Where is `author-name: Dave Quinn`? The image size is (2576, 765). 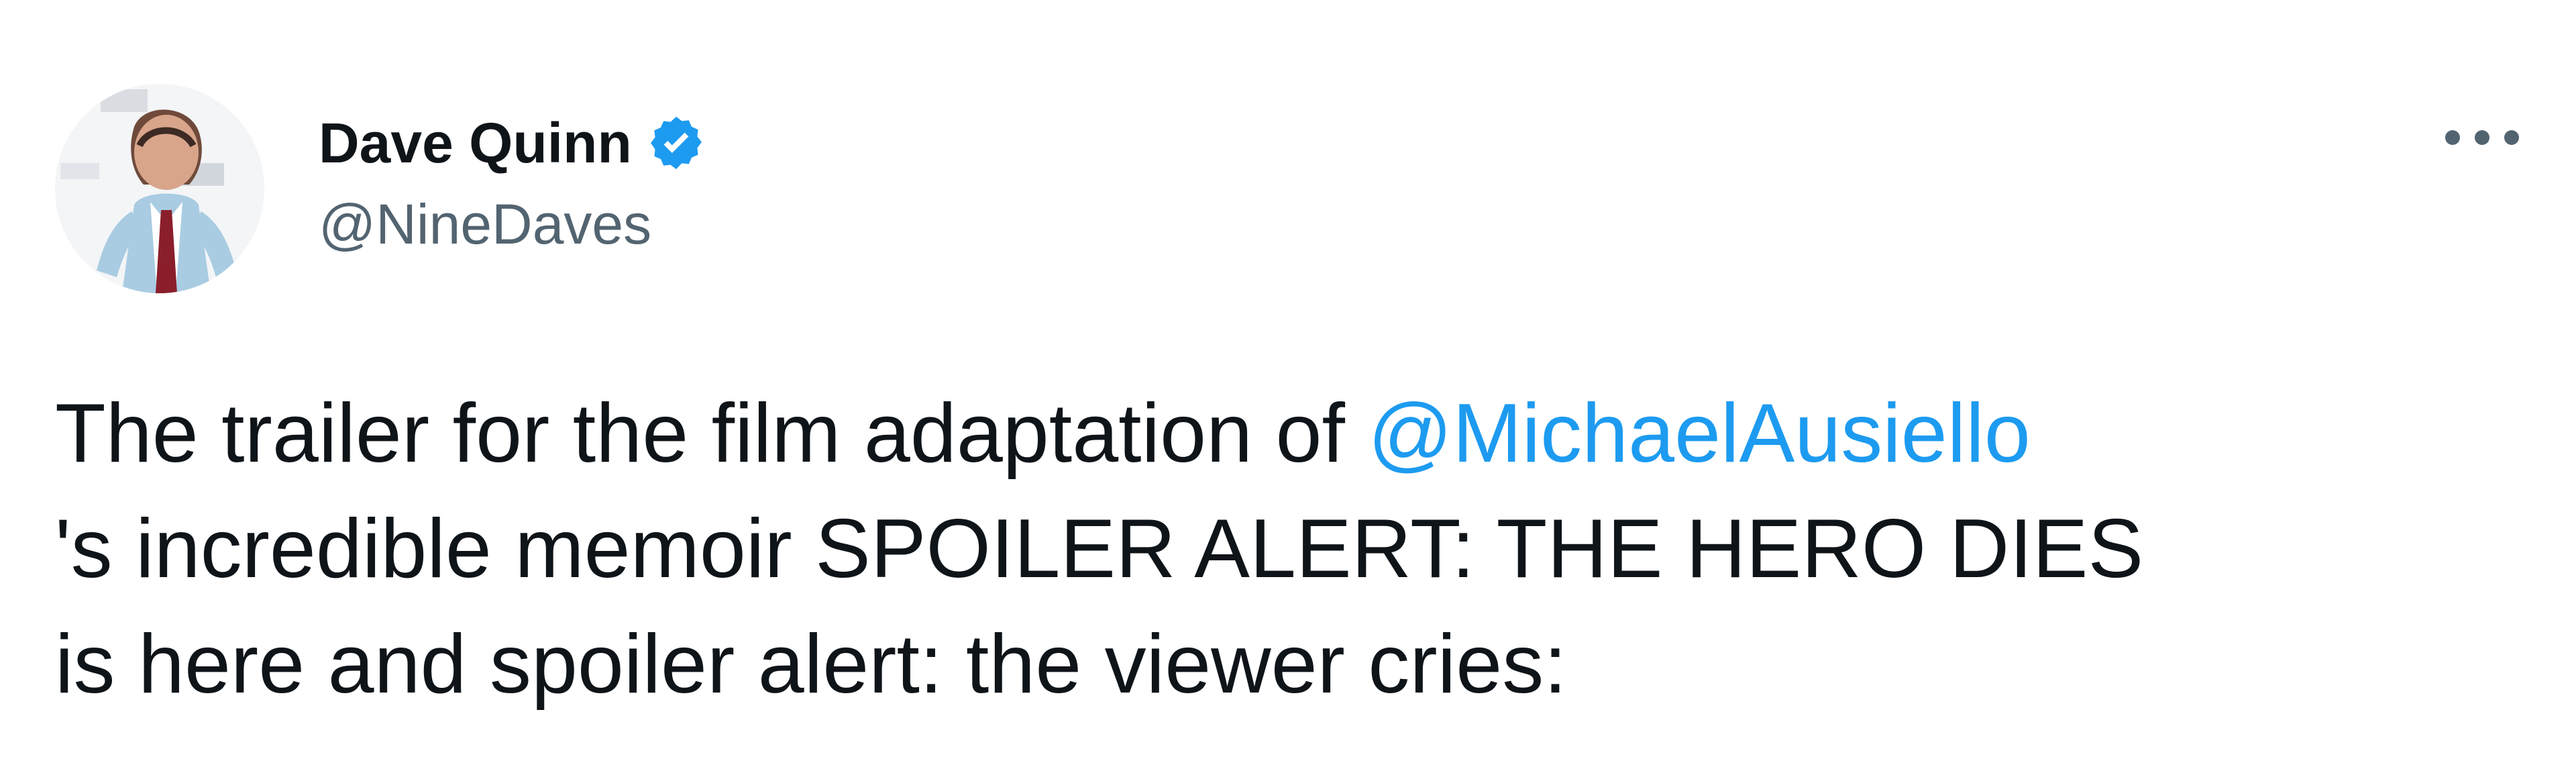
author-name: Dave Quinn is located at coordinates (475, 143).